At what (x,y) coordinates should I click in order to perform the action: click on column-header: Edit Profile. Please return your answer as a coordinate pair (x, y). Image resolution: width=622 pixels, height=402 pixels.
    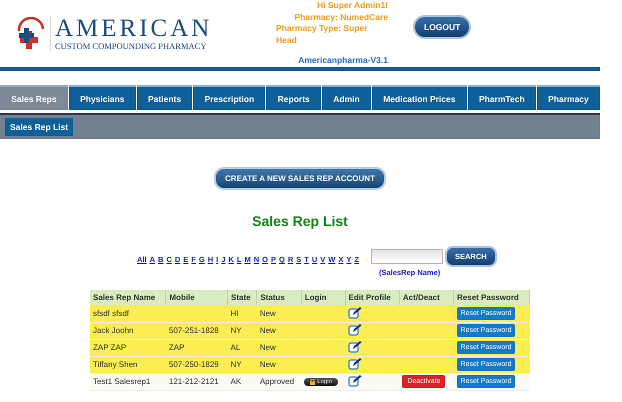
    Looking at the image, I should click on (372, 297).